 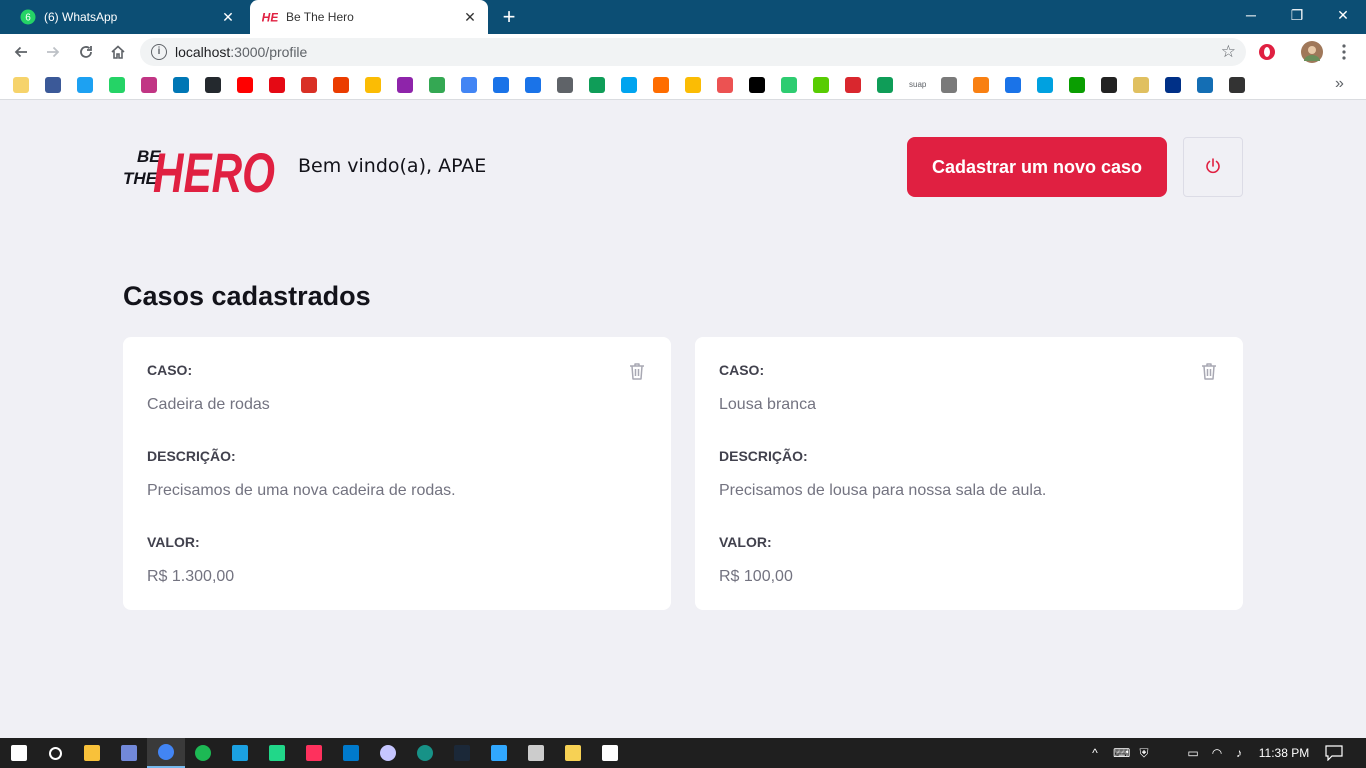 What do you see at coordinates (821, 85) in the screenshot?
I see `duolingo-icon` at bounding box center [821, 85].